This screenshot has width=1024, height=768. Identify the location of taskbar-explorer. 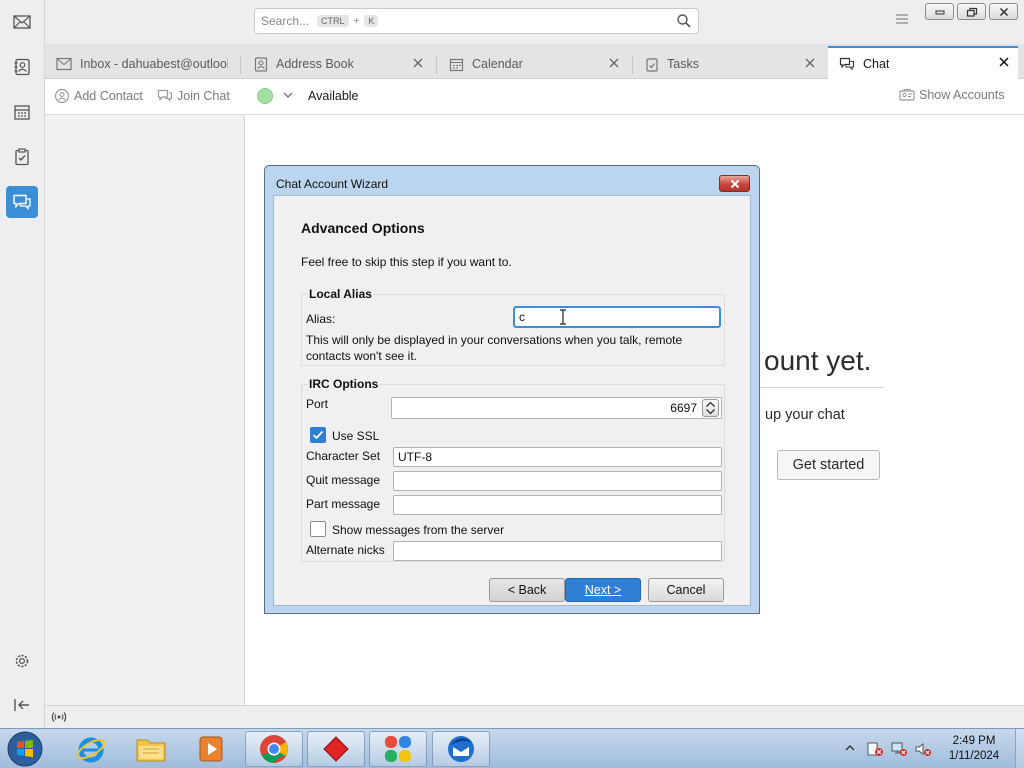
(151, 749).